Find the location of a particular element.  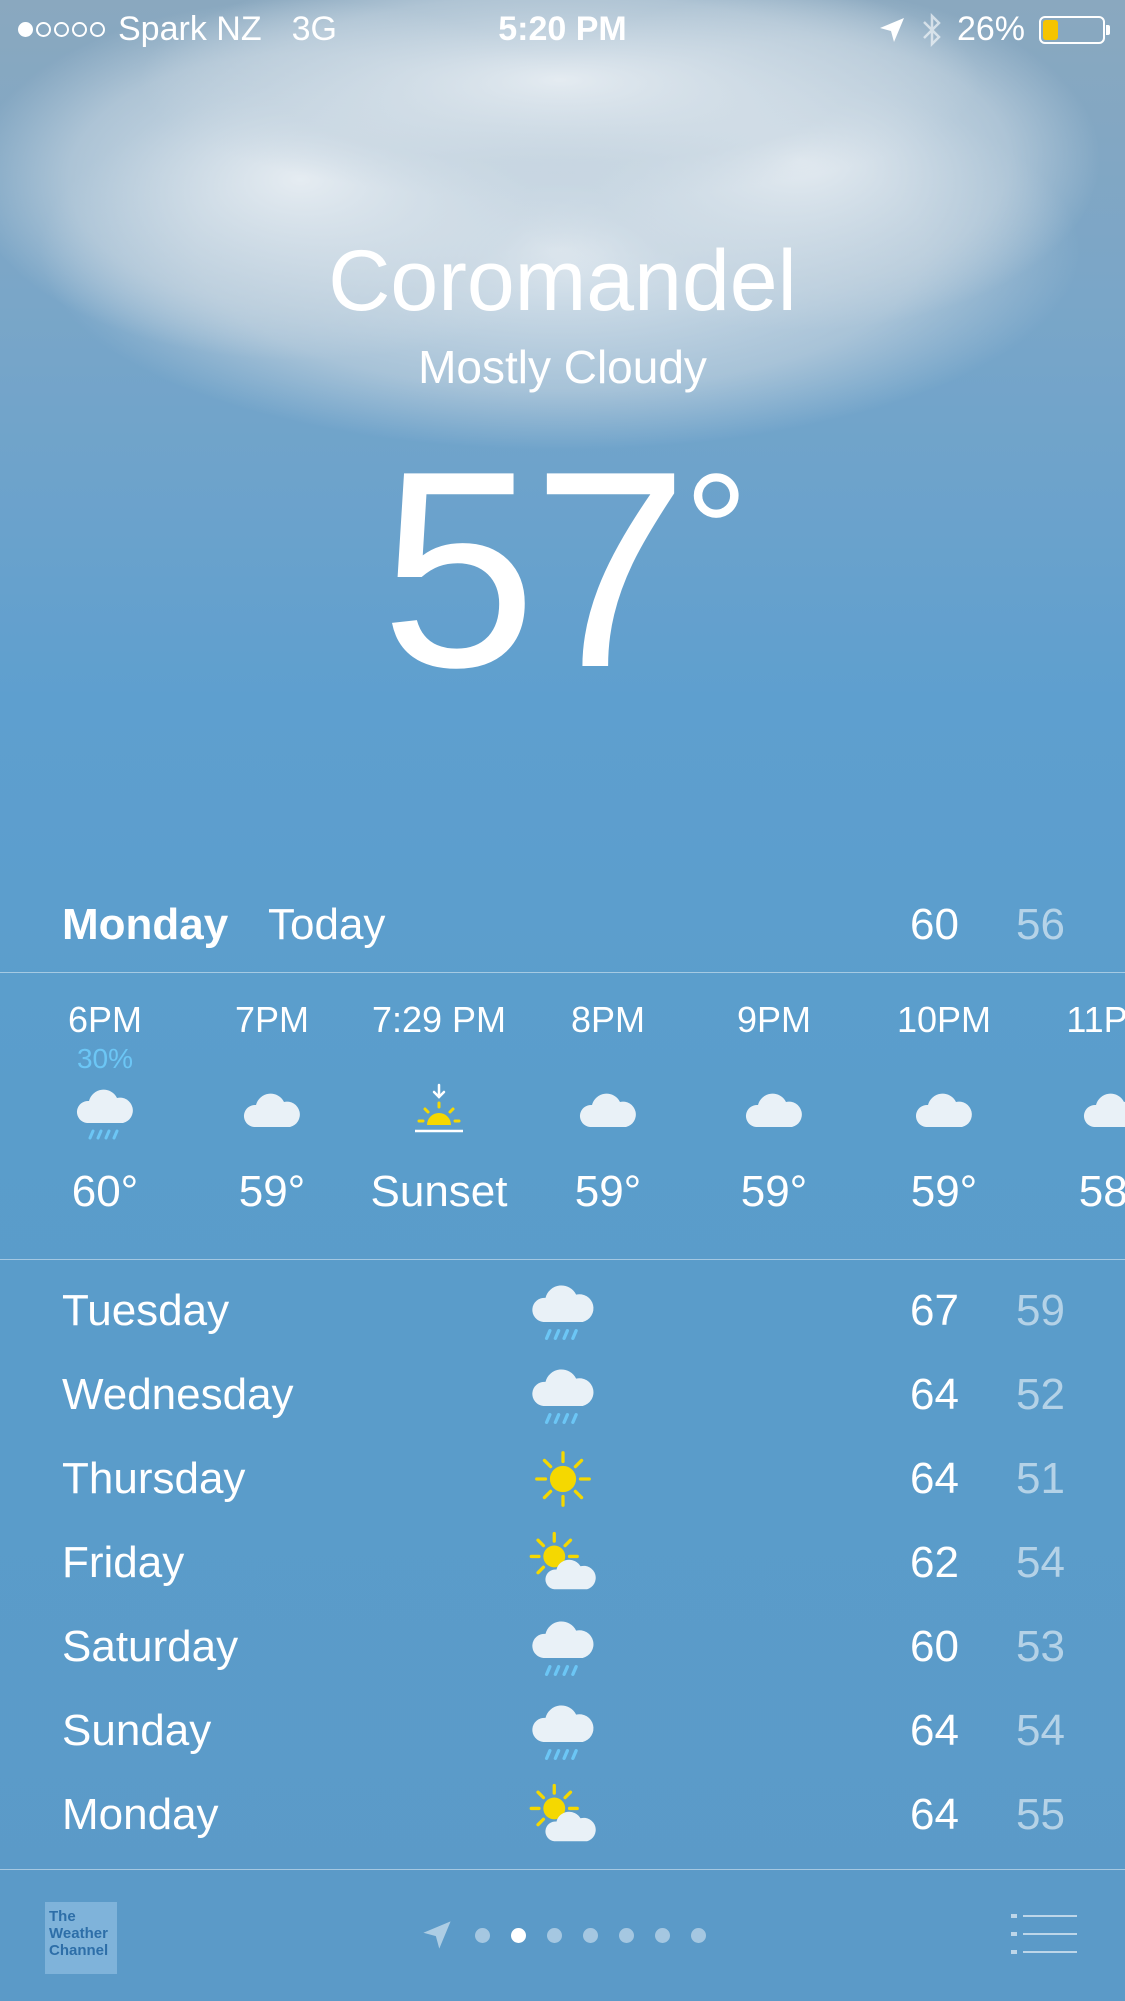

hour-time: 10PM is located at coordinates (944, 1019).